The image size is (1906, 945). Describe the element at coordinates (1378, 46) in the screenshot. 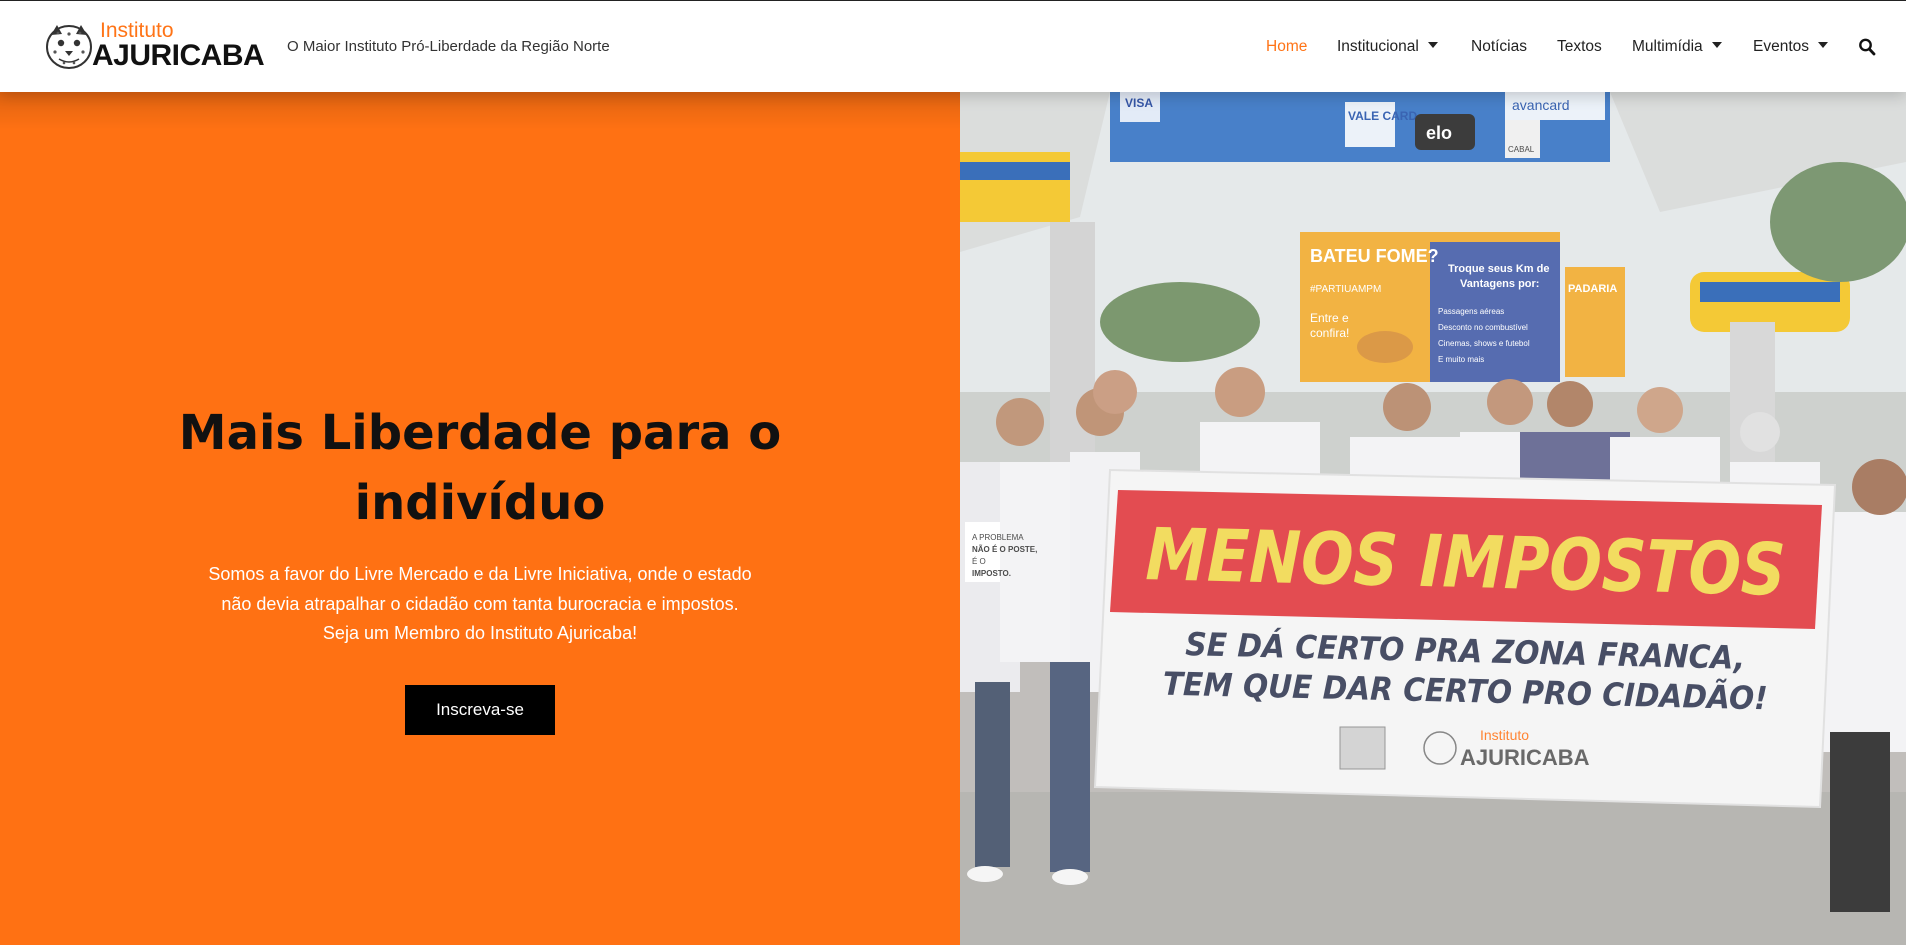

I see `nav-label-institucional: Institucional` at that location.